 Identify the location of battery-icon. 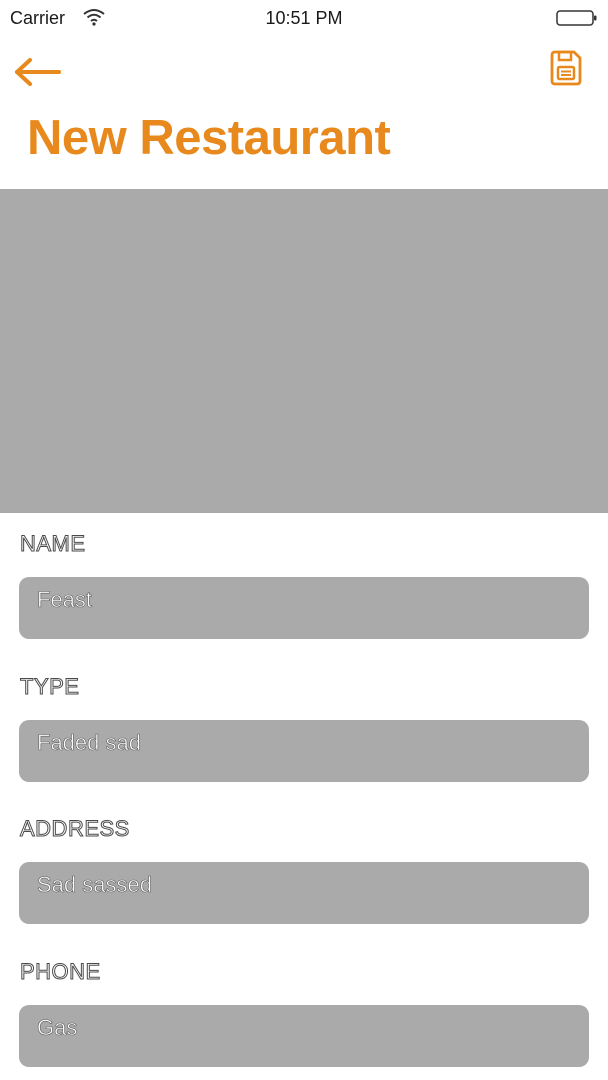
(577, 18).